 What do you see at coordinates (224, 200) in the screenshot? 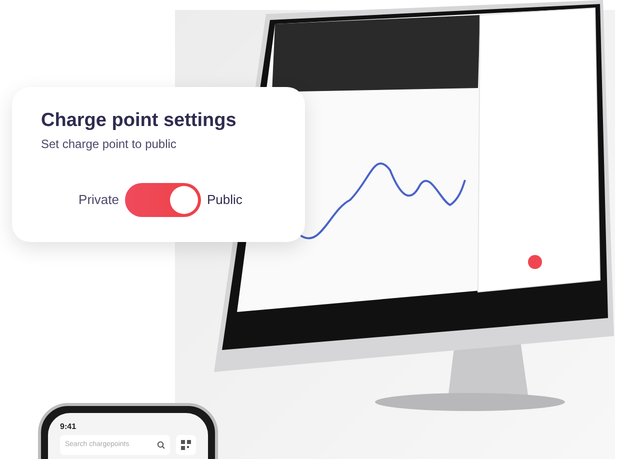
I see `toggle-label: Public` at bounding box center [224, 200].